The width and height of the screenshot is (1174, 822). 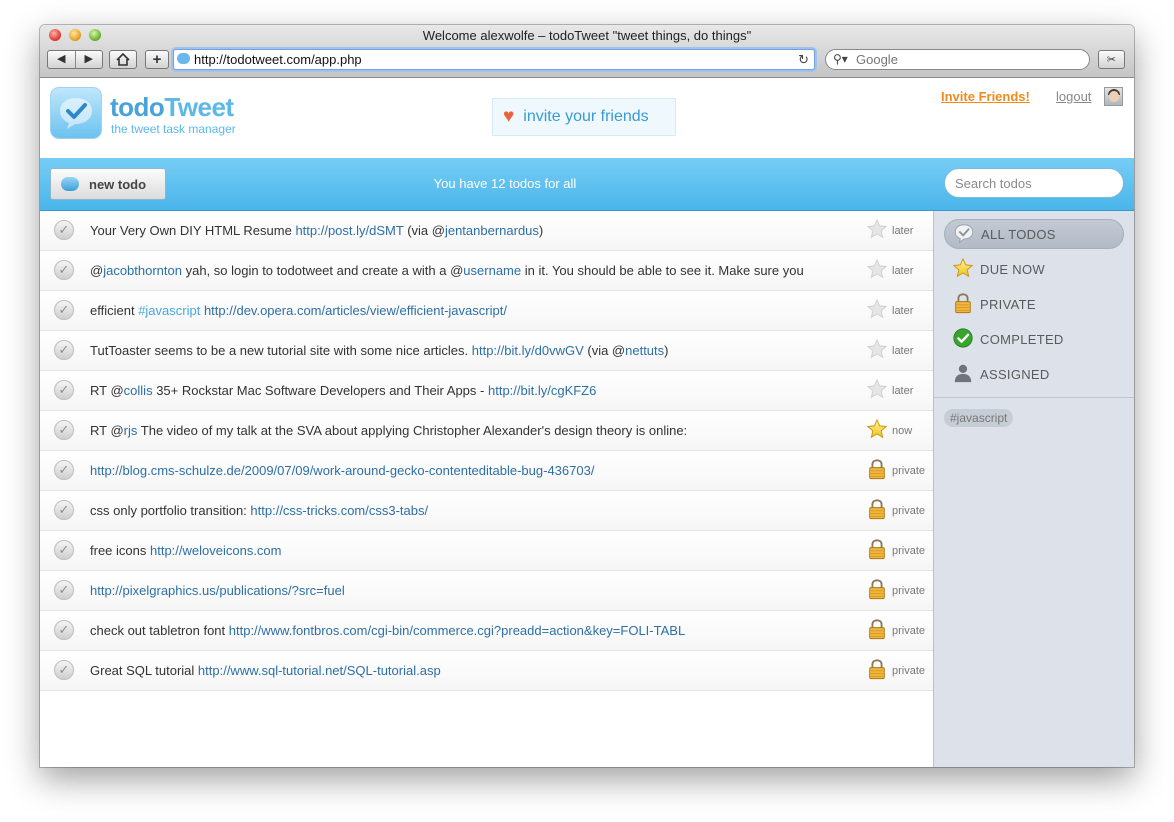 What do you see at coordinates (957, 59) in the screenshot?
I see `browser-search-field: ⚲▾ Google` at bounding box center [957, 59].